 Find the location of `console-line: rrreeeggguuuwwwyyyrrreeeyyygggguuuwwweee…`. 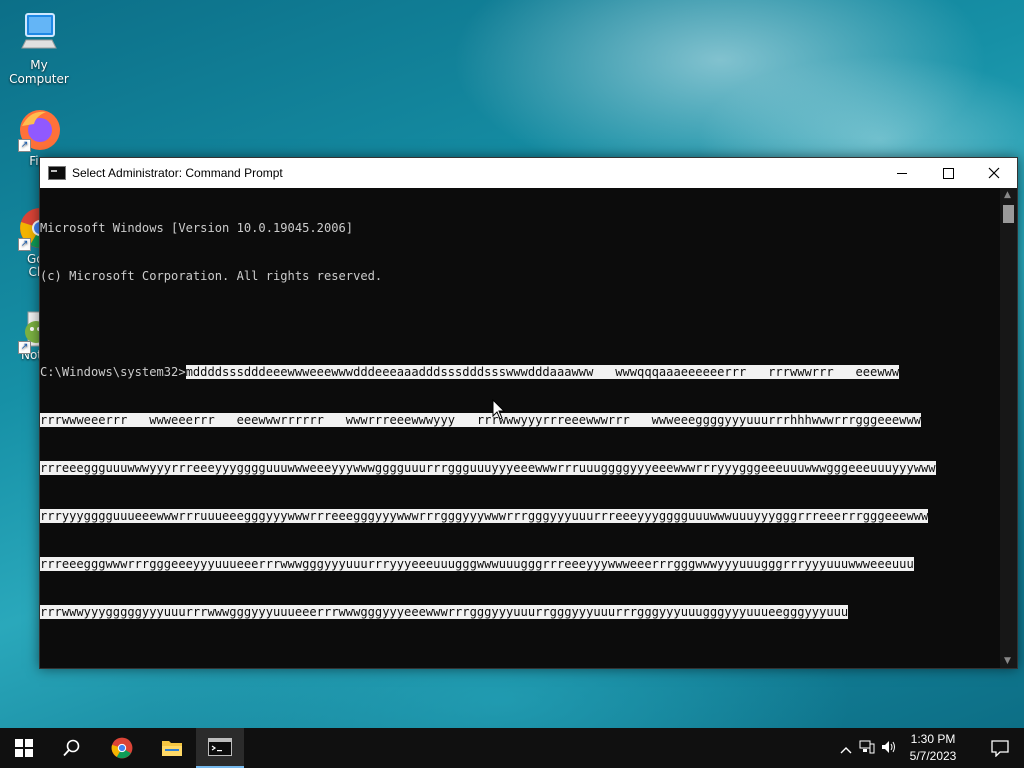

console-line: rrreeeggguuuwwwyyyrrreeeyyygggguuuwwweee… is located at coordinates (520, 468).